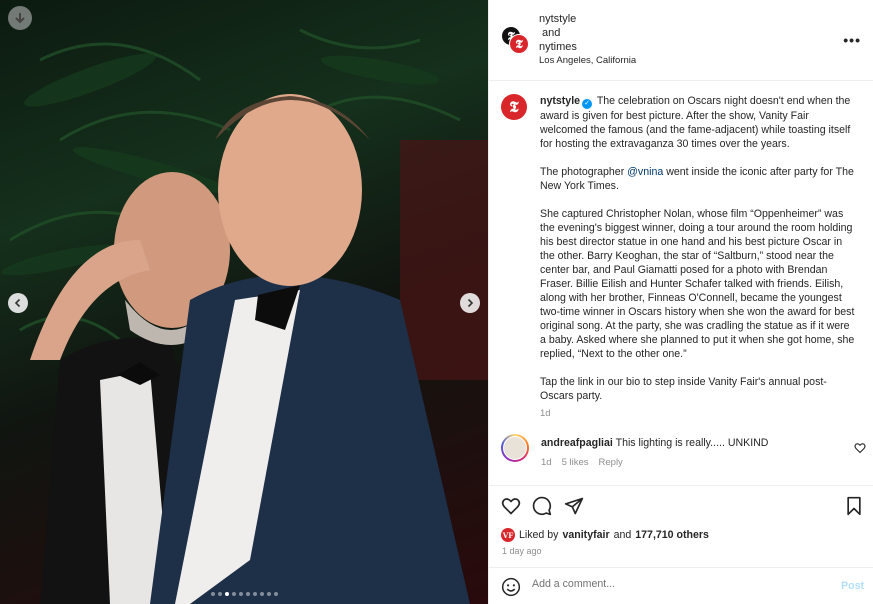  Describe the element at coordinates (511, 587) in the screenshot. I see `emoji-icon` at that location.